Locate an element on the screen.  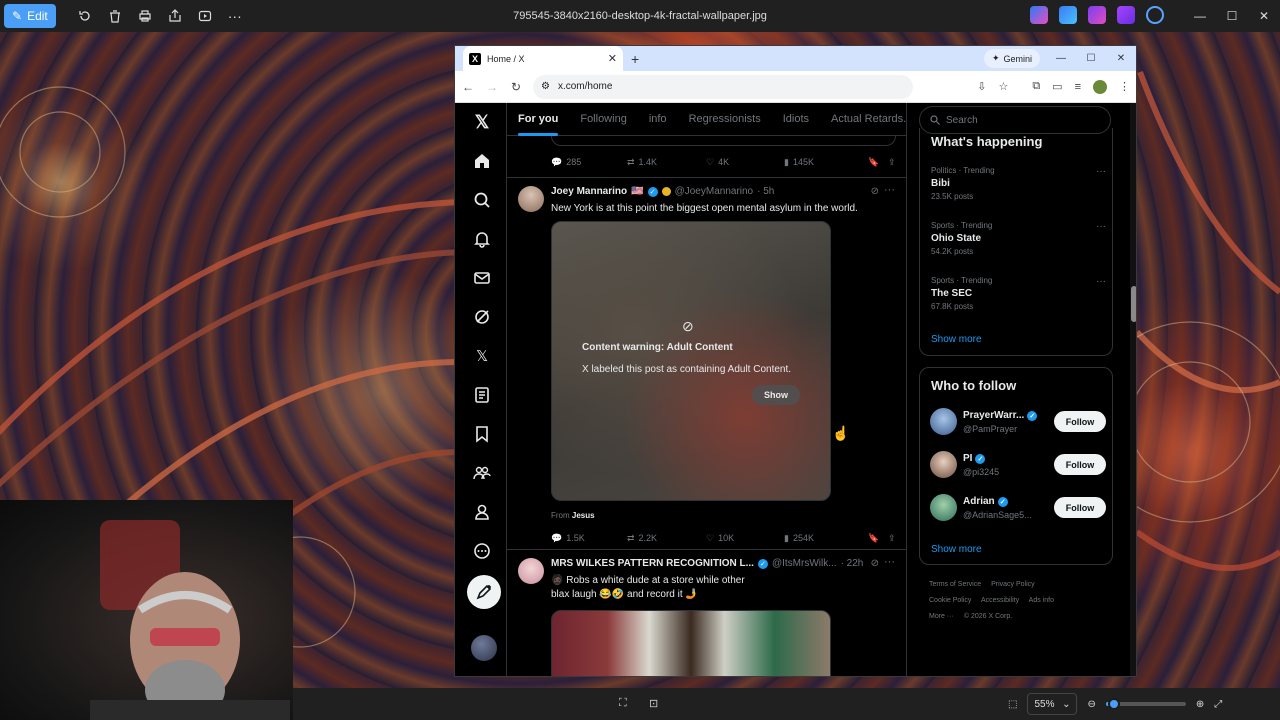
install-app-icon: ⇩ is located at coordinates (981, 86).